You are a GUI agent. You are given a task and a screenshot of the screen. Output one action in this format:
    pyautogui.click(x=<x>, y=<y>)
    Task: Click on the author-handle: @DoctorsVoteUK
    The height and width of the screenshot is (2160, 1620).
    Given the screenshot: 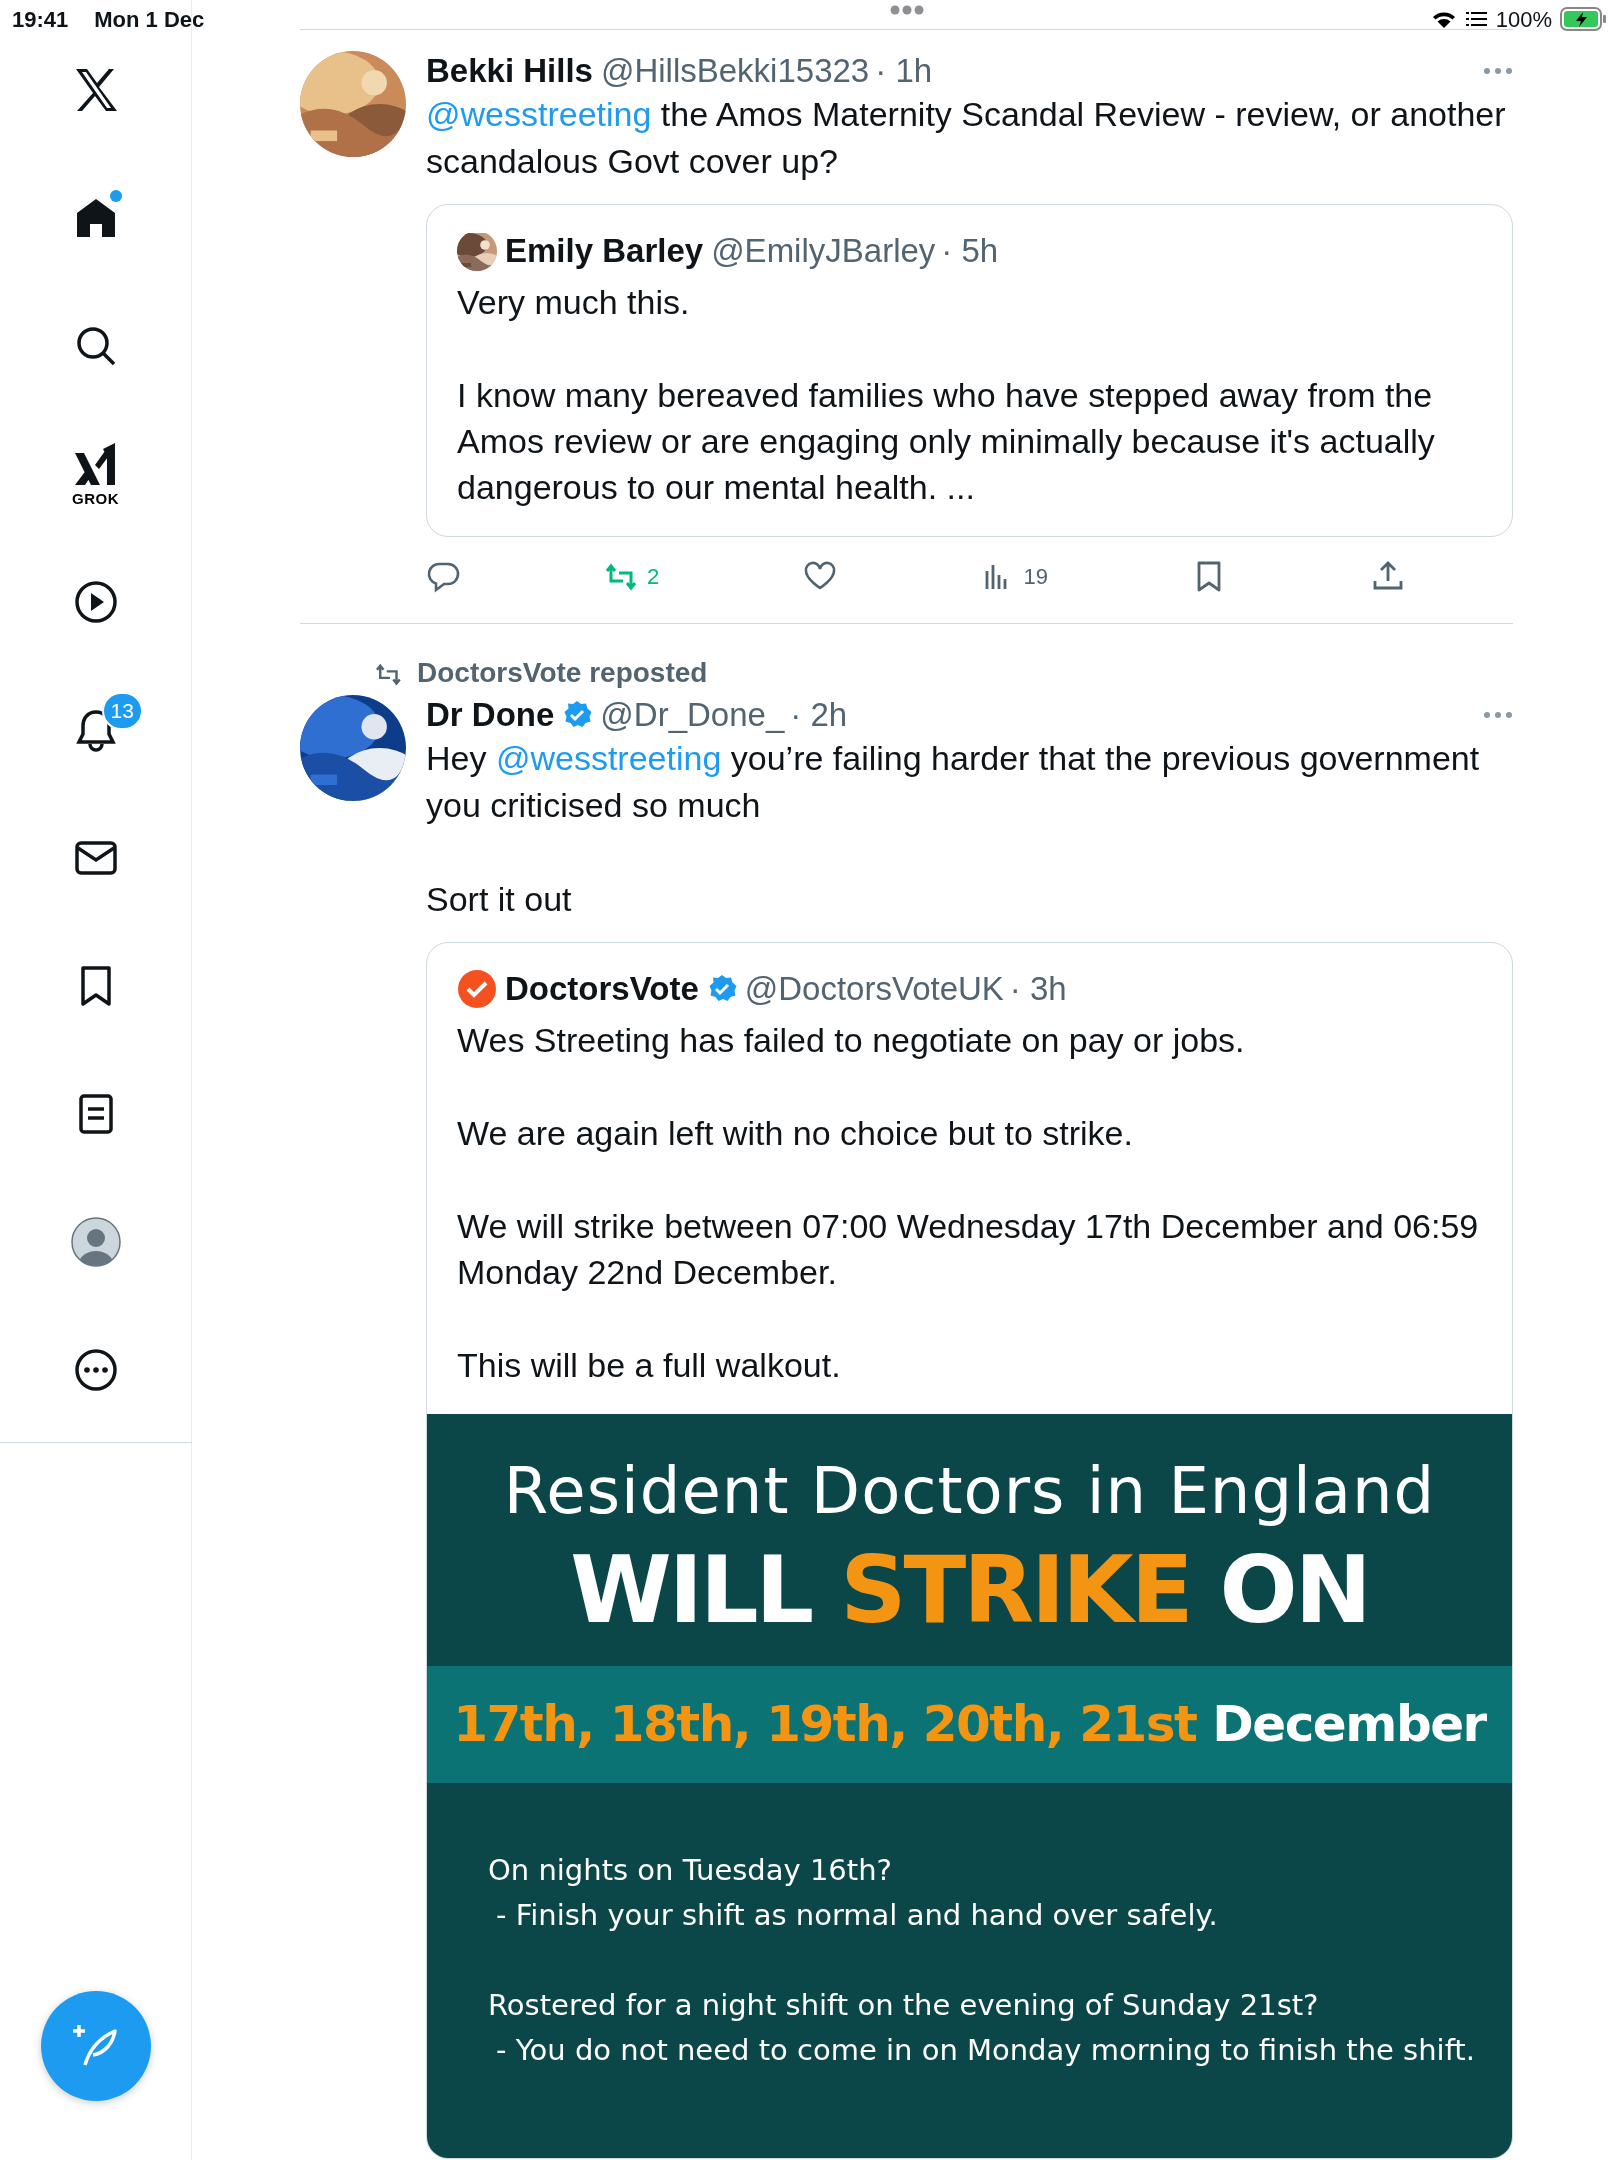 What is the action you would take?
    pyautogui.click(x=874, y=989)
    